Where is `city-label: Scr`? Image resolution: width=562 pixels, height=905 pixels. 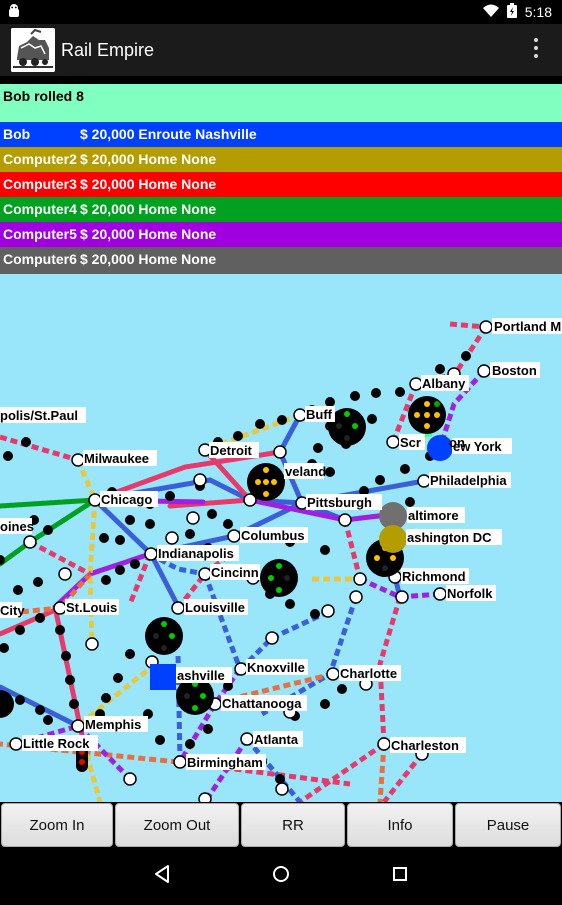
city-label: Scr is located at coordinates (410, 442).